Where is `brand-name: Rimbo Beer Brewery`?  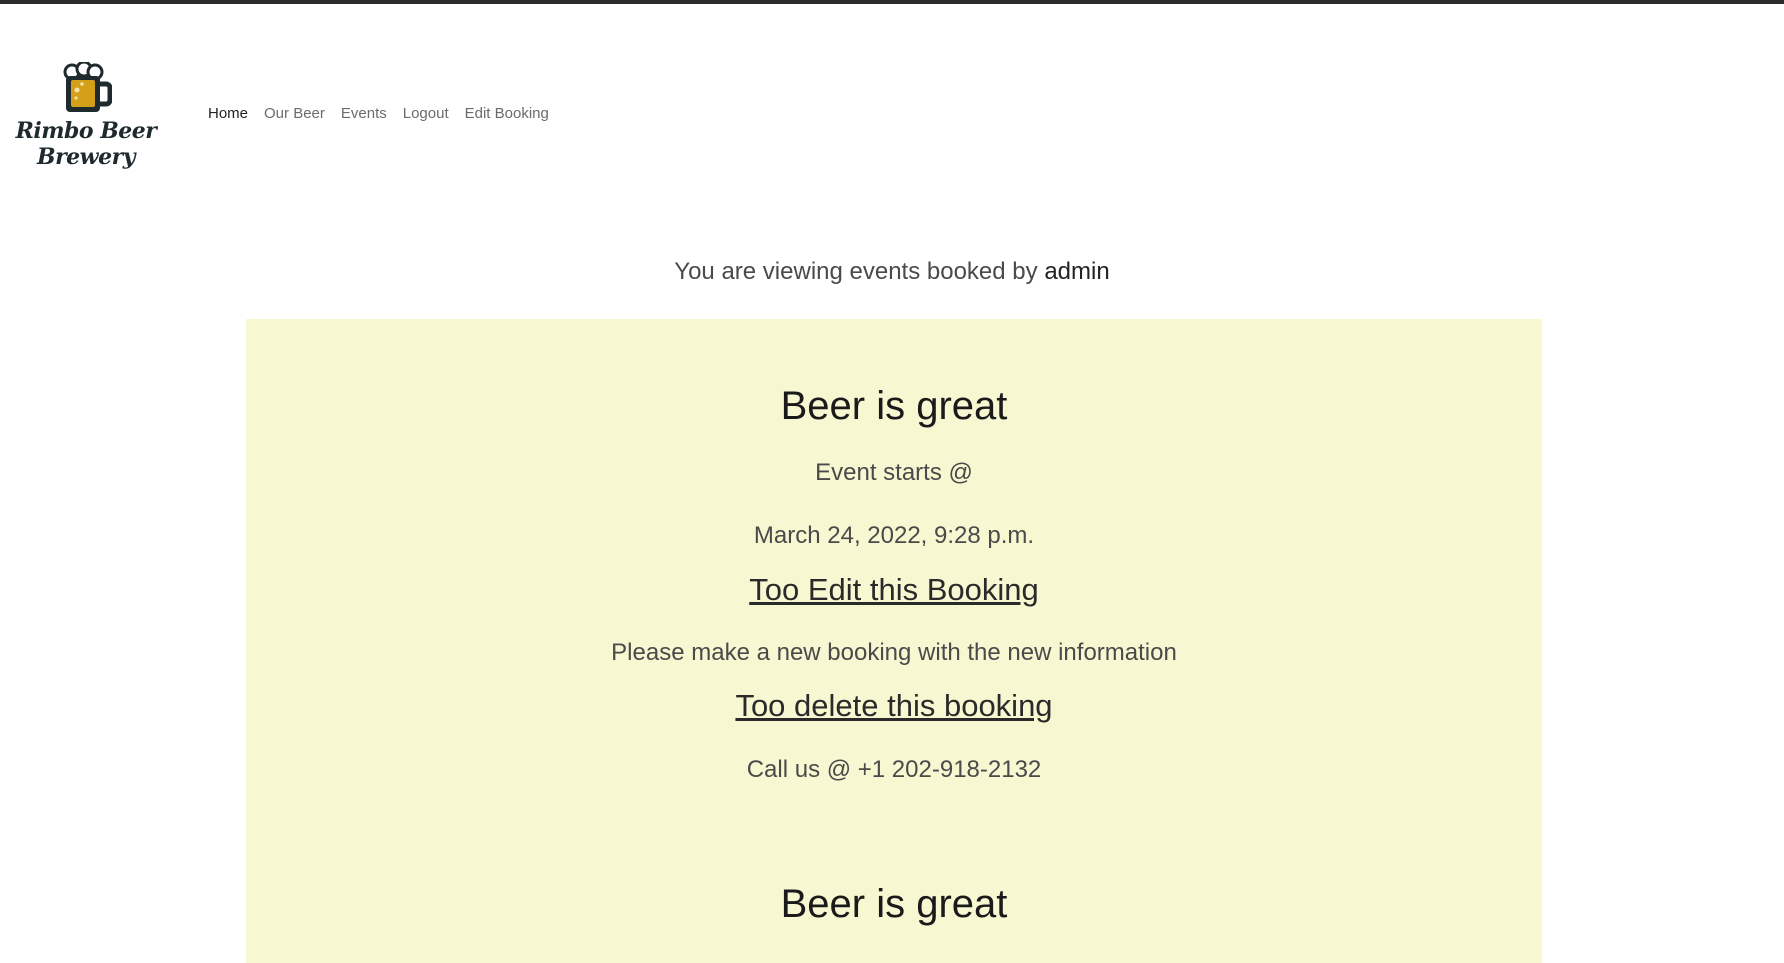 brand-name: Rimbo Beer Brewery is located at coordinates (86, 144).